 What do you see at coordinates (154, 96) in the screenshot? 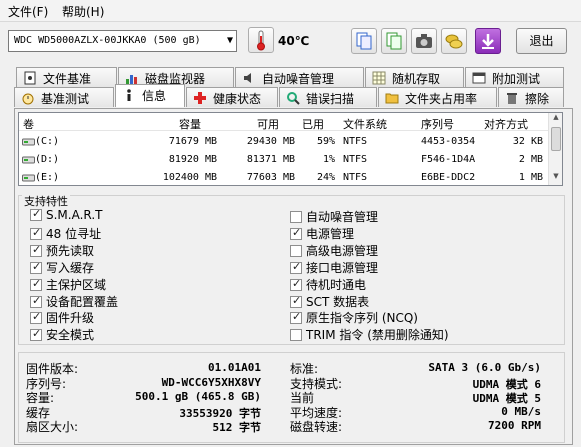
I see `tab-label: 信息` at bounding box center [154, 96].